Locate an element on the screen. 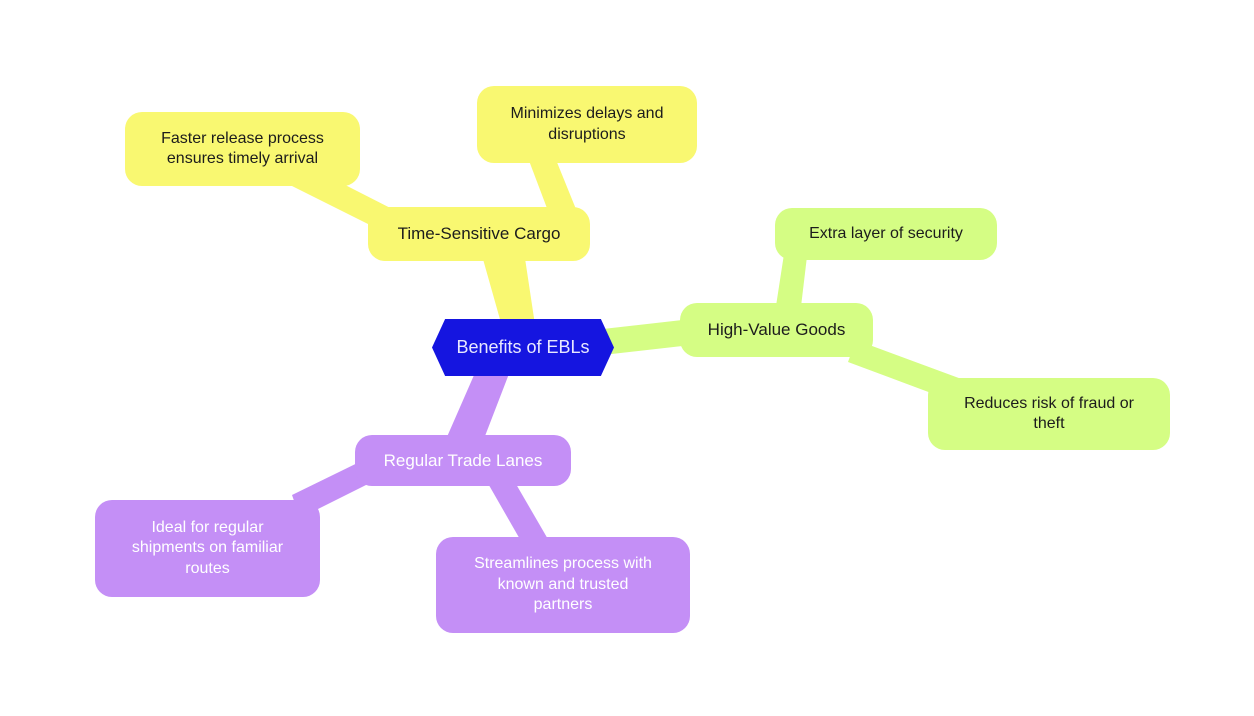  root-node-label: Benefits of EBLs is located at coordinates (523, 346).